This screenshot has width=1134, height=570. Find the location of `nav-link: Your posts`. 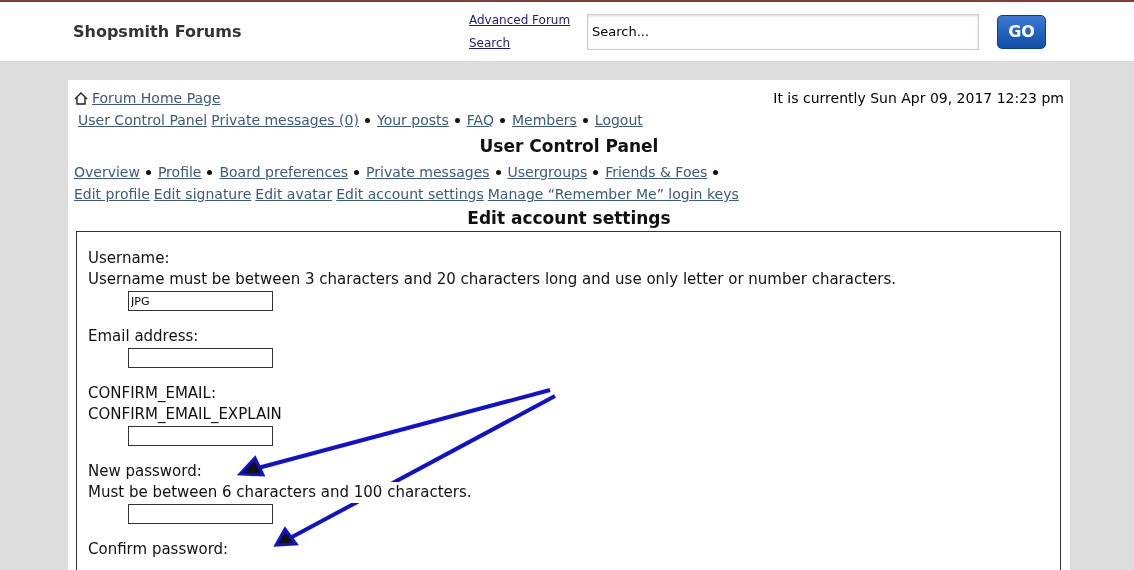

nav-link: Your posts is located at coordinates (412, 120).